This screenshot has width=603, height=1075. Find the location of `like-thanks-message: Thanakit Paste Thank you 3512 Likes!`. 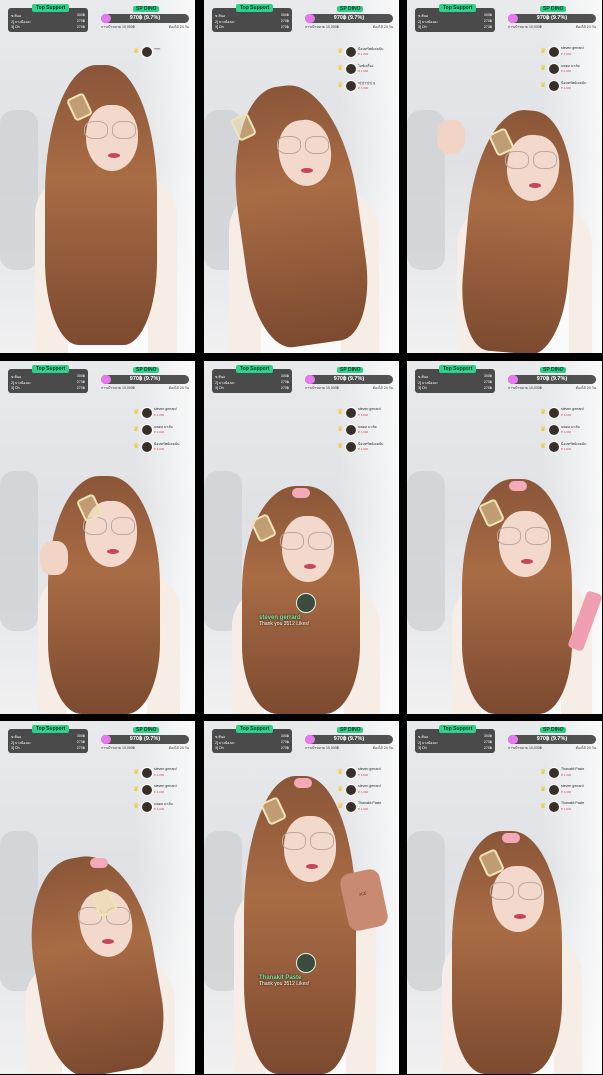

like-thanks-message: Thanakit Paste Thank you 3512 Likes! is located at coordinates (319, 981).